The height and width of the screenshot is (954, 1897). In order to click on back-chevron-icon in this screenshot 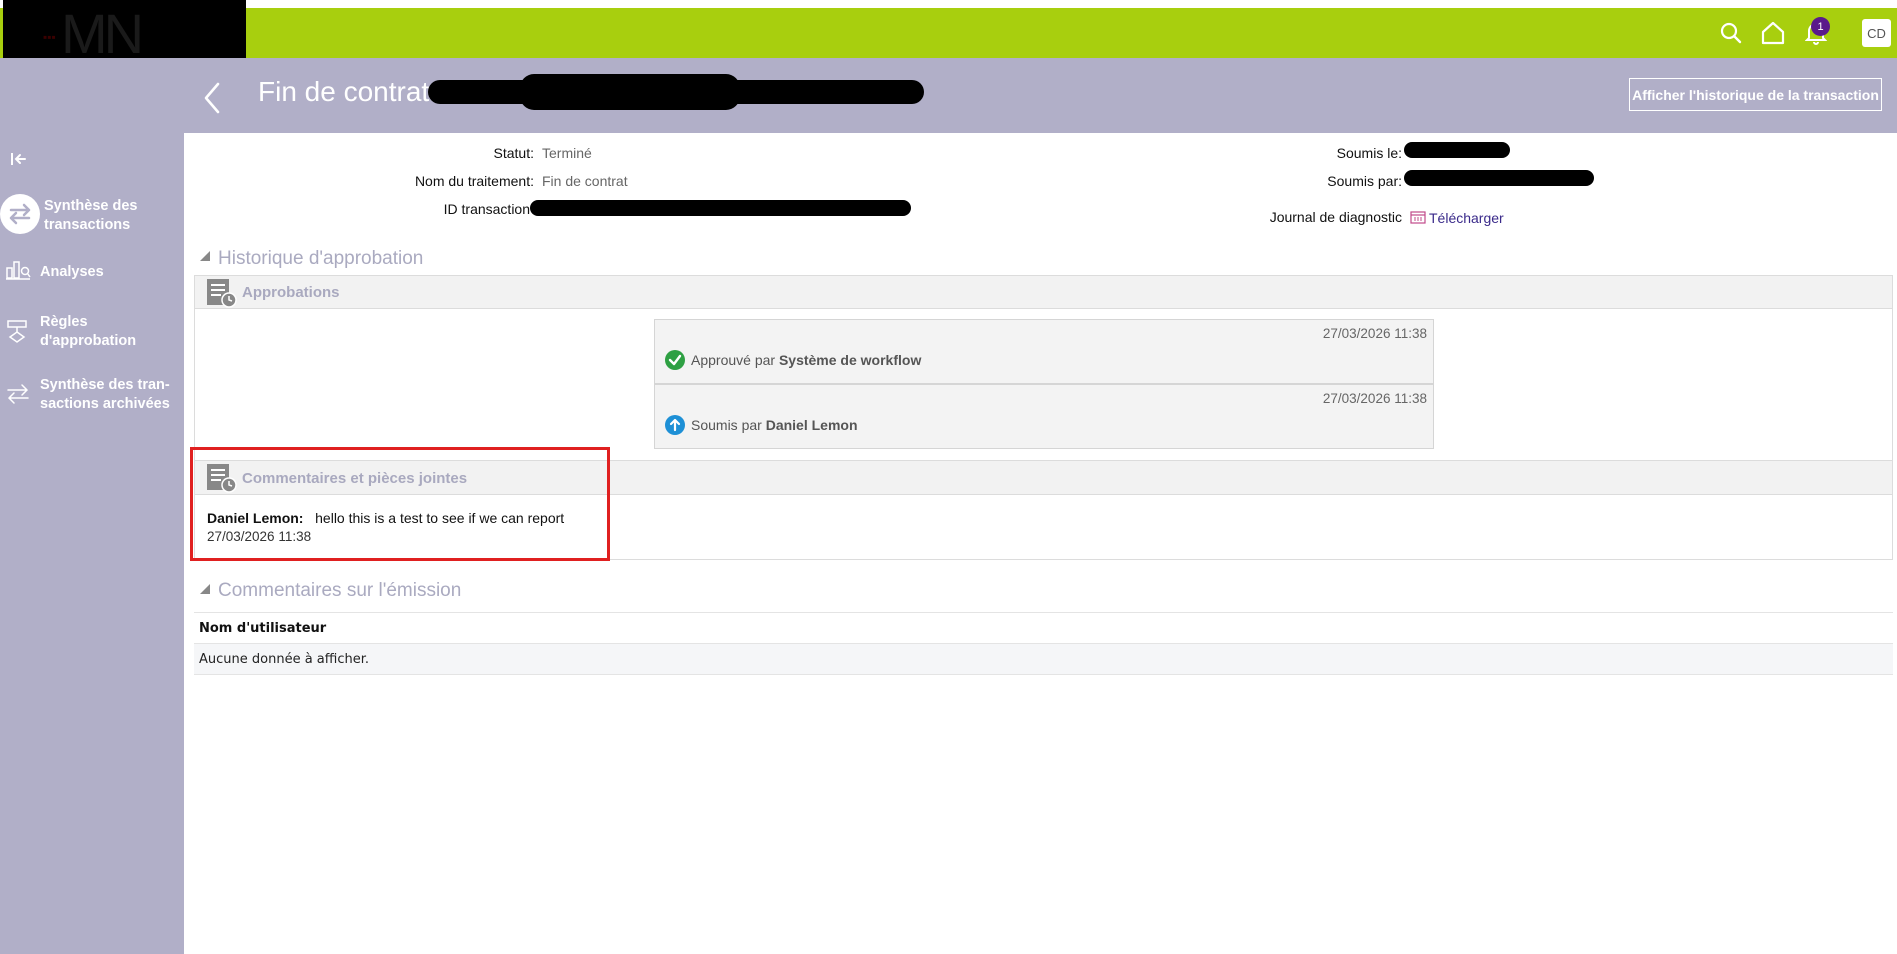, I will do `click(213, 98)`.